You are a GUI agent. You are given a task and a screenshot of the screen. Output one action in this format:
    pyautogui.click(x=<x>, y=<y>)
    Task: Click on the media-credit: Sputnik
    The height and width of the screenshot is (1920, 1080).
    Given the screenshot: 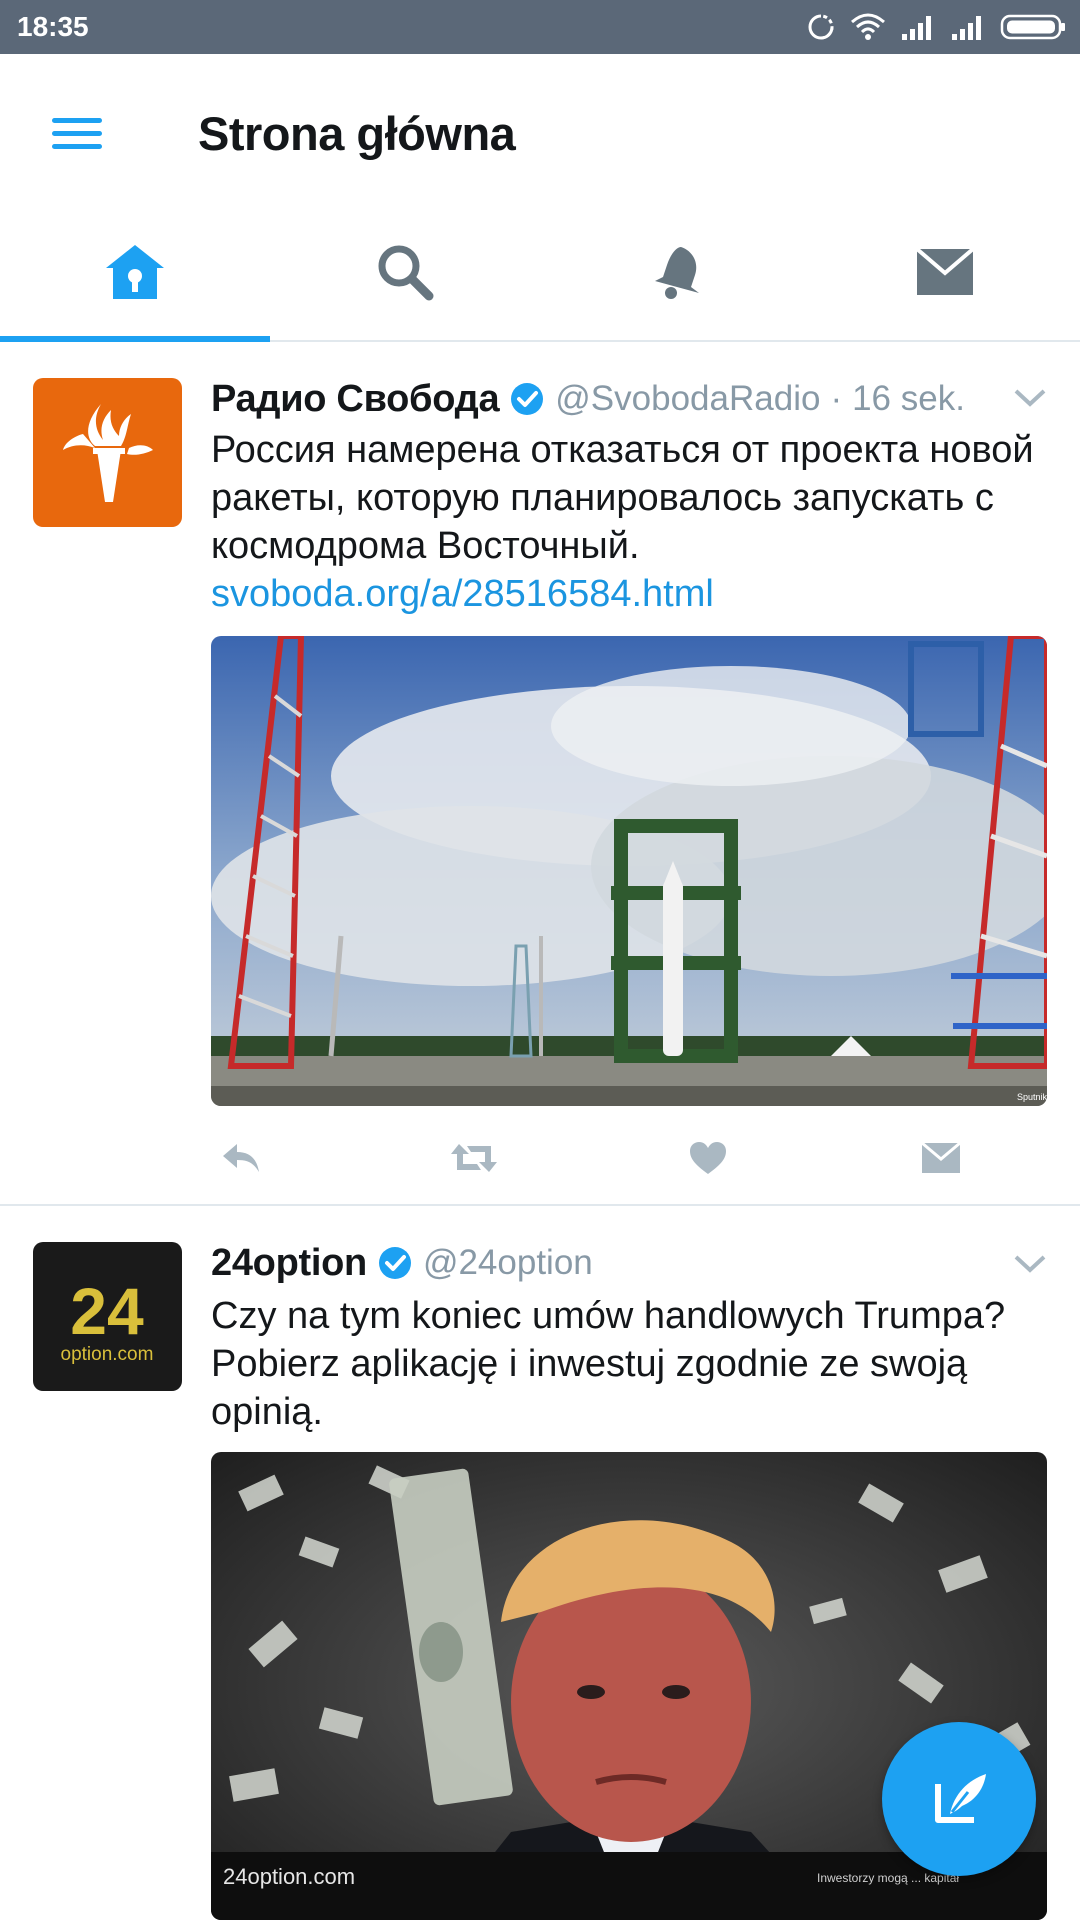 What is the action you would take?
    pyautogui.click(x=1032, y=1097)
    